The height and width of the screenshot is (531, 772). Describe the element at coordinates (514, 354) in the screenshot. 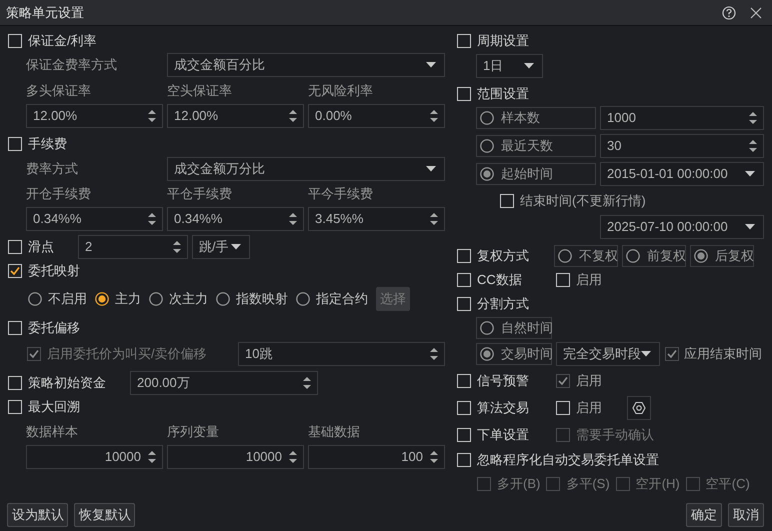

I see `radio-option: 交易时间` at that location.